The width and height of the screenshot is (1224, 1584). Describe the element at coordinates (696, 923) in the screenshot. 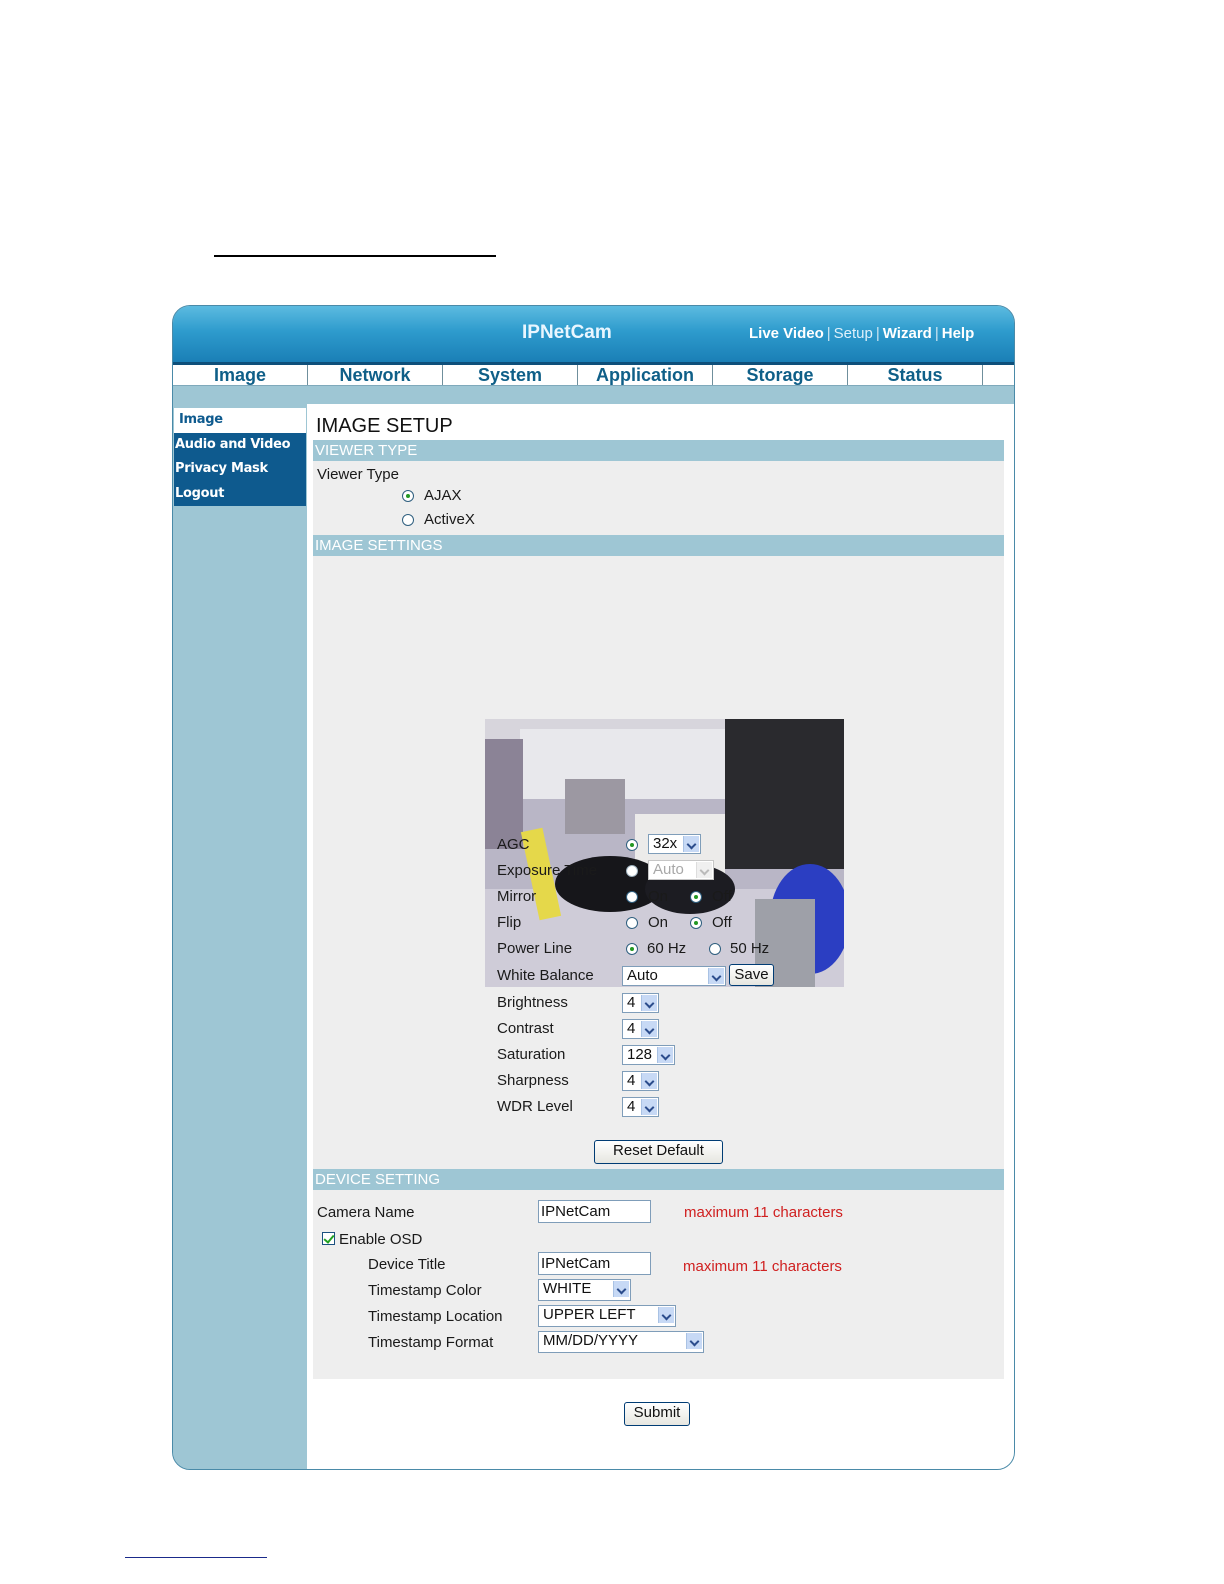

I see `flip-off-radio` at that location.